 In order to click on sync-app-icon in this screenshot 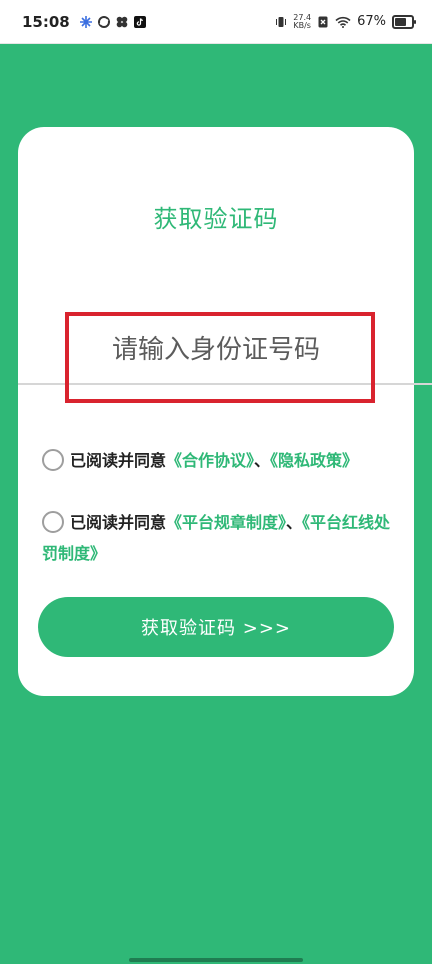, I will do `click(103, 21)`.